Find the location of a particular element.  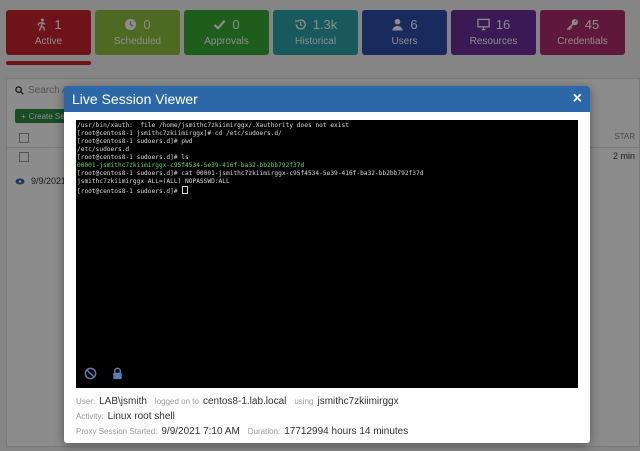

user-key: User: is located at coordinates (86, 401).